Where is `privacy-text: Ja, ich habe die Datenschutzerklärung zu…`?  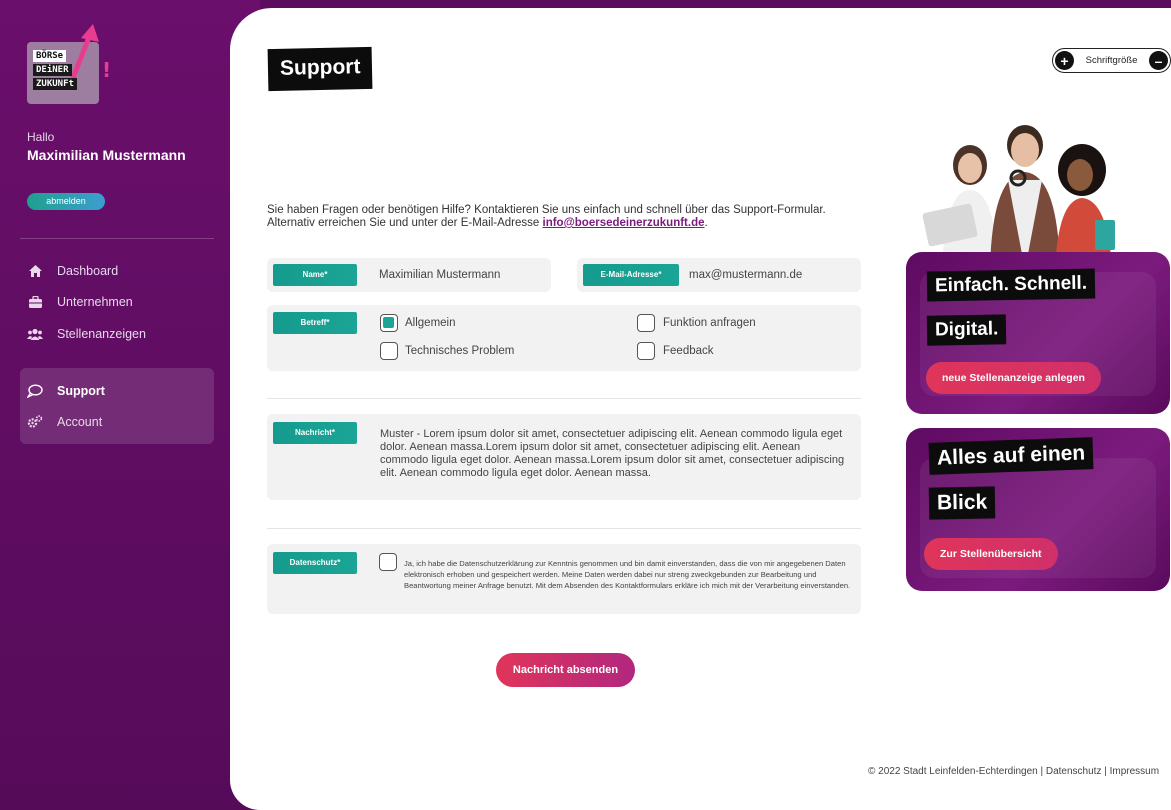
privacy-text: Ja, ich habe die Datenschutzerklärung zu… is located at coordinates (627, 574).